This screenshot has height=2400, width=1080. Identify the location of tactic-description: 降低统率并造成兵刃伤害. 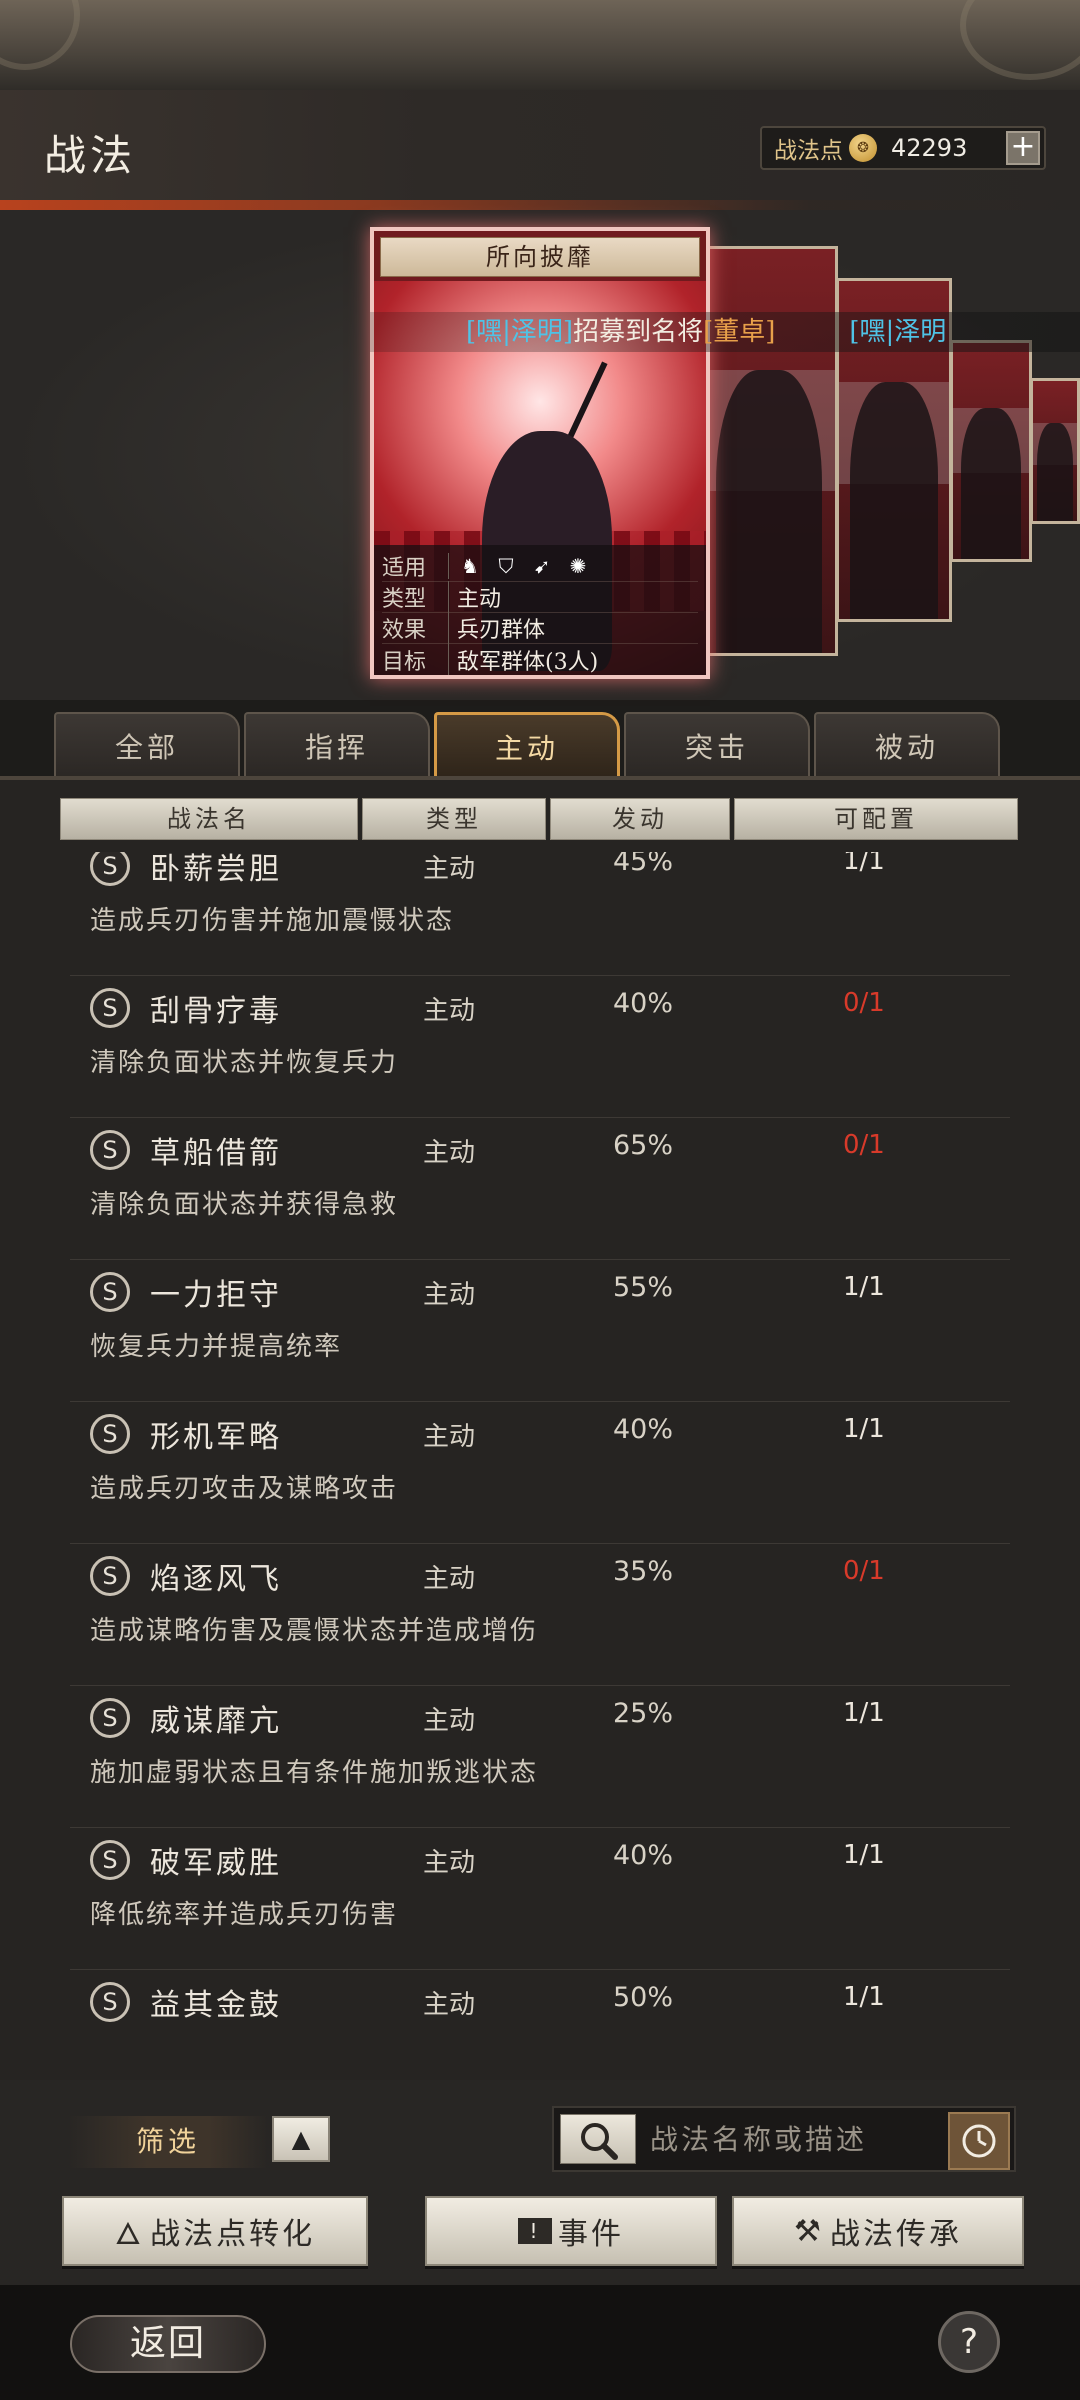
(244, 1915).